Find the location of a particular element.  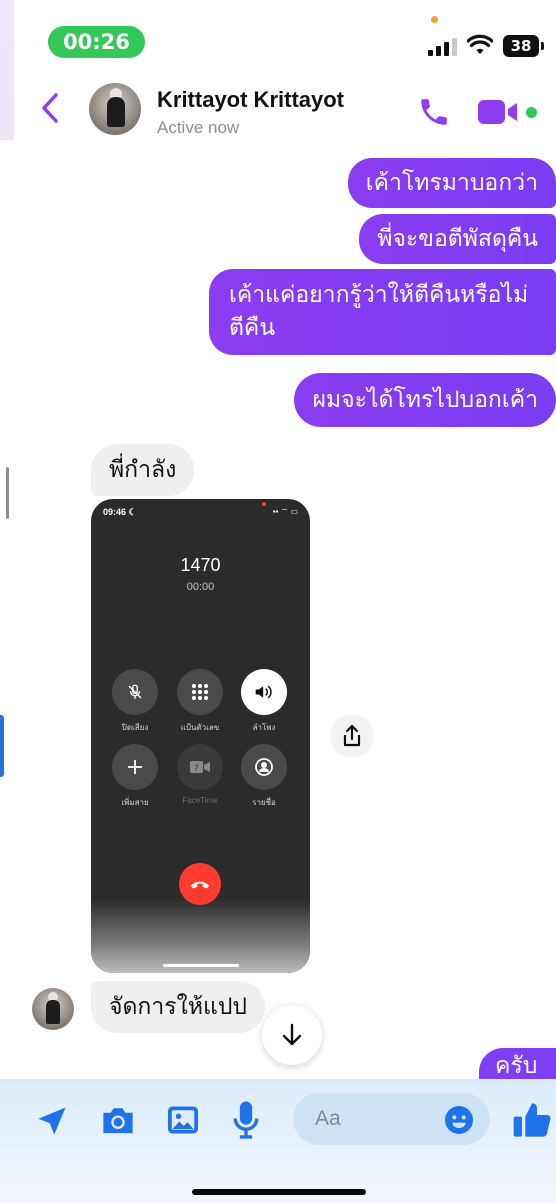

message-composer: Aa is located at coordinates (278, 1141).